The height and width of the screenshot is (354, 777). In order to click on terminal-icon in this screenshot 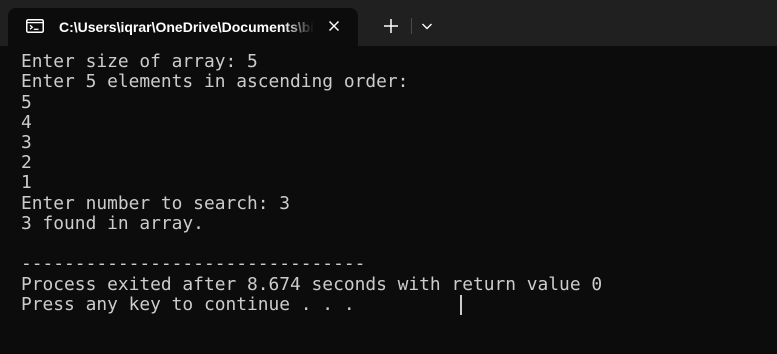, I will do `click(35, 26)`.